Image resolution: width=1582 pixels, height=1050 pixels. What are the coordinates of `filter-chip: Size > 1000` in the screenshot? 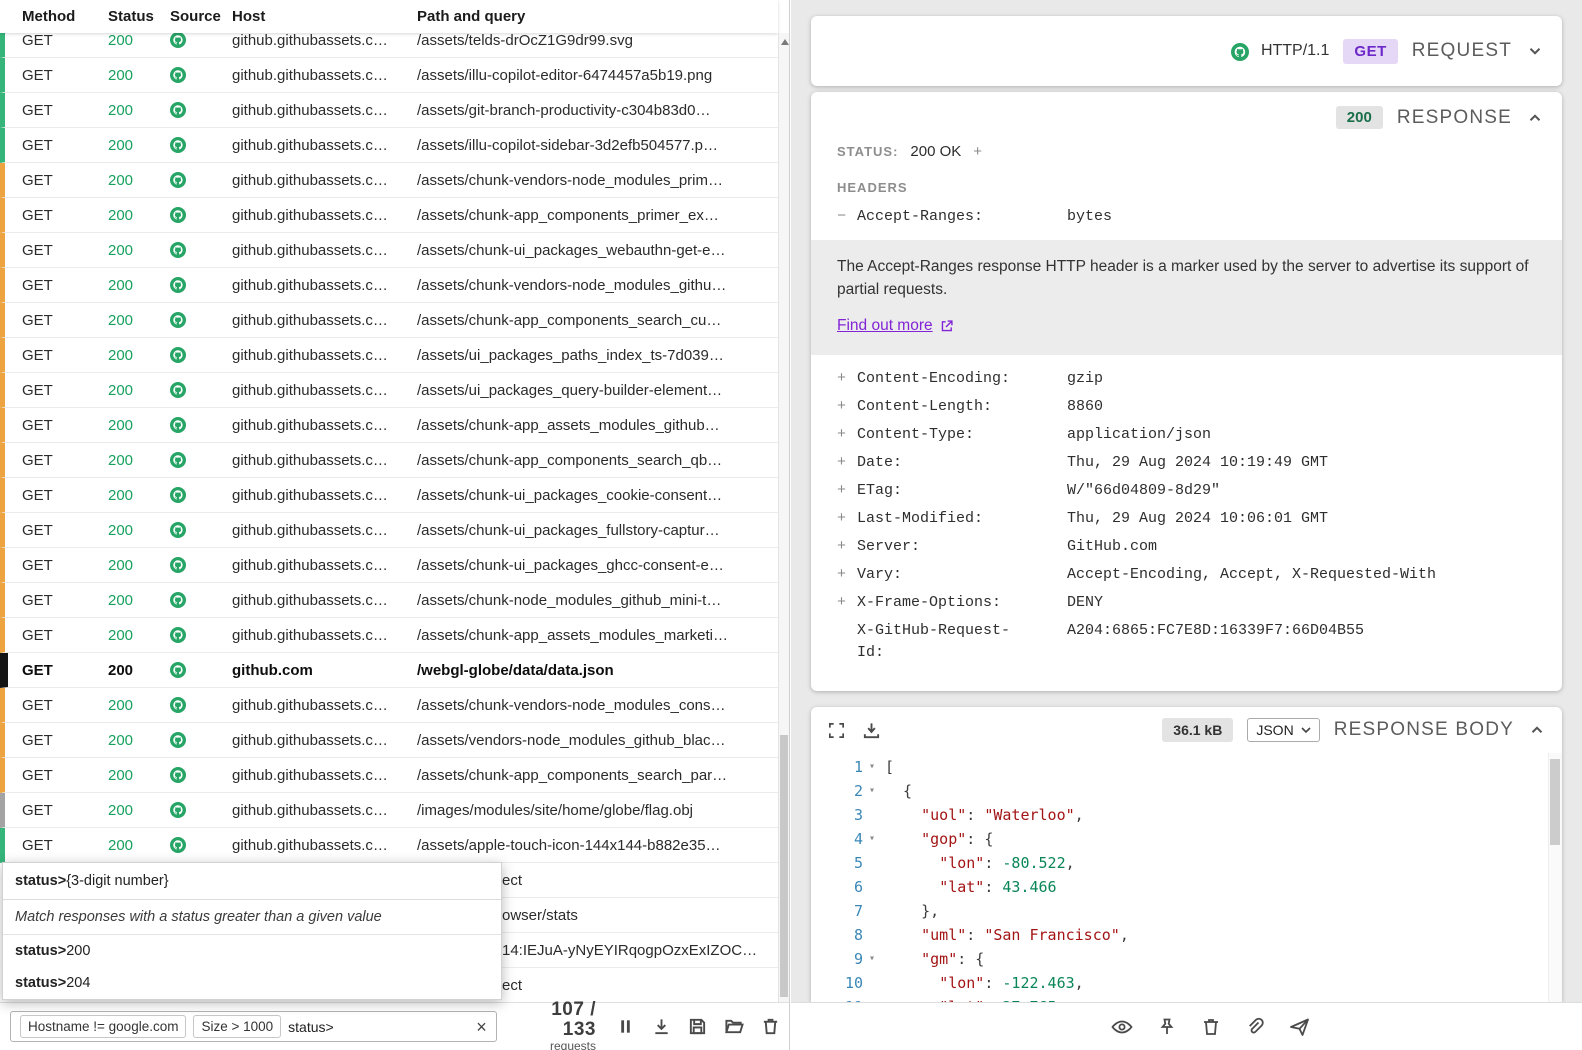 It's located at (237, 1026).